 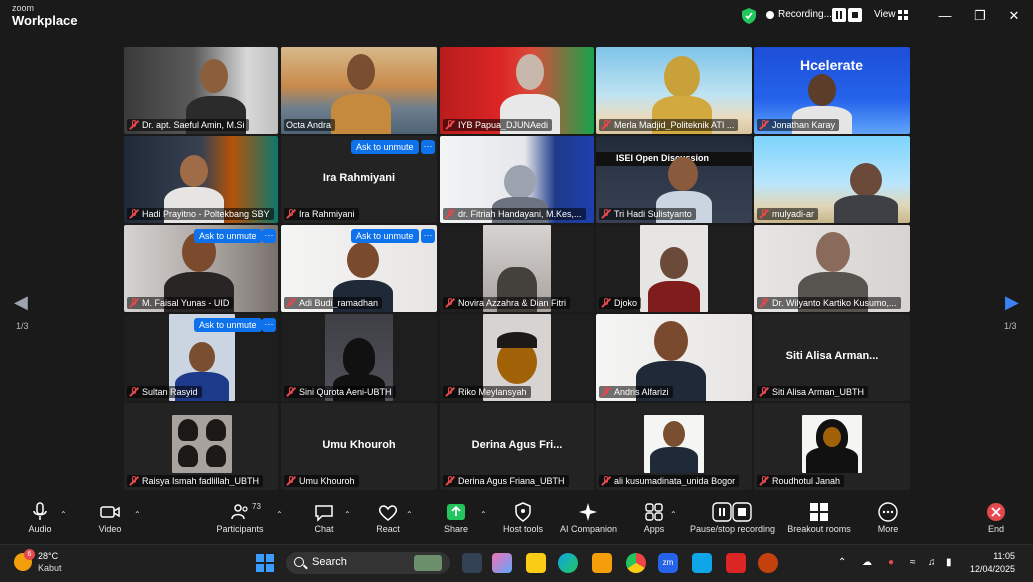 What do you see at coordinates (201, 90) in the screenshot?
I see `participant-tile: Dr. apt. Saeful Amin, M.Si` at bounding box center [201, 90].